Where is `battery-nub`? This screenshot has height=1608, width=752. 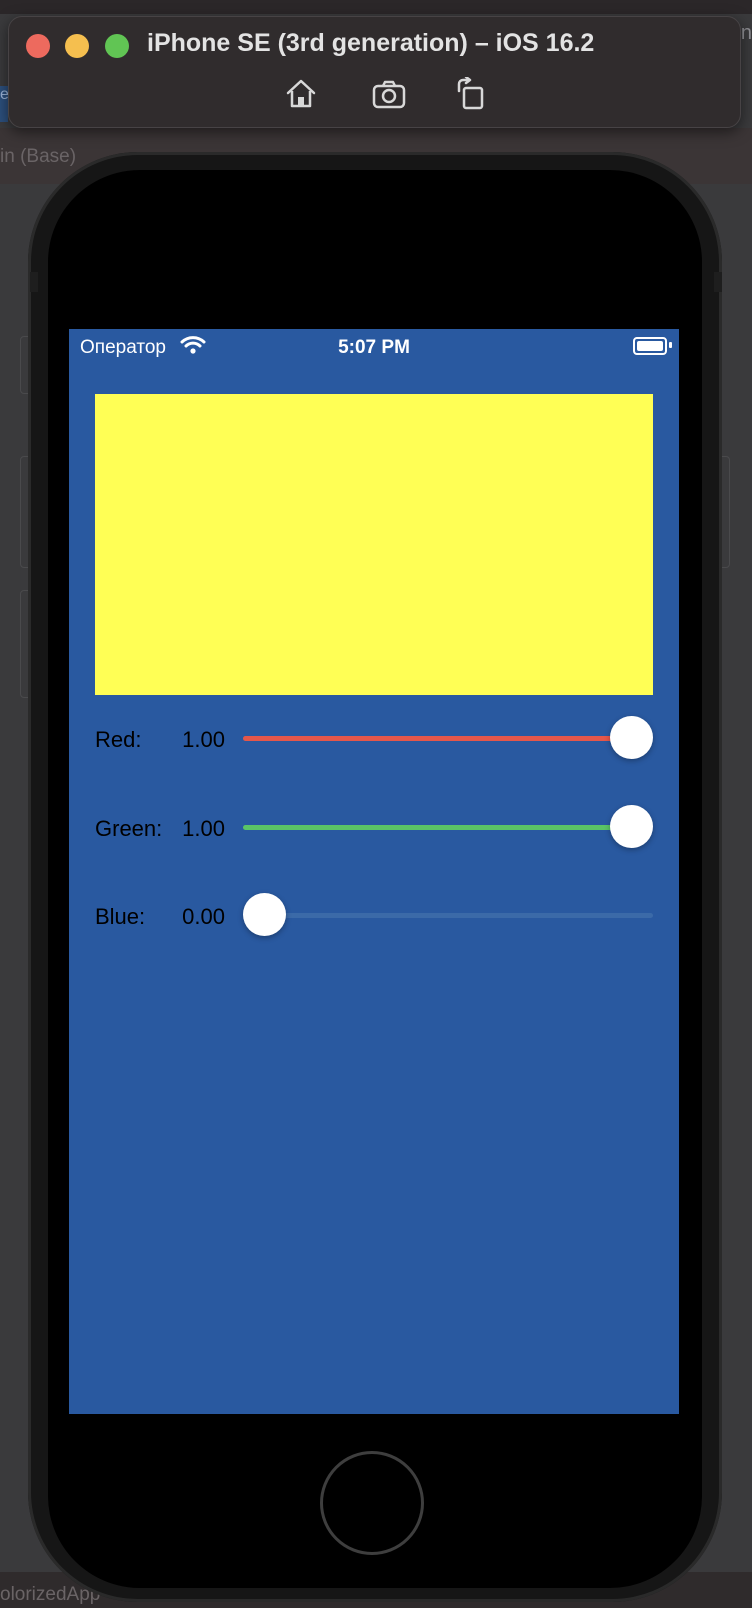
battery-nub is located at coordinates (670, 345).